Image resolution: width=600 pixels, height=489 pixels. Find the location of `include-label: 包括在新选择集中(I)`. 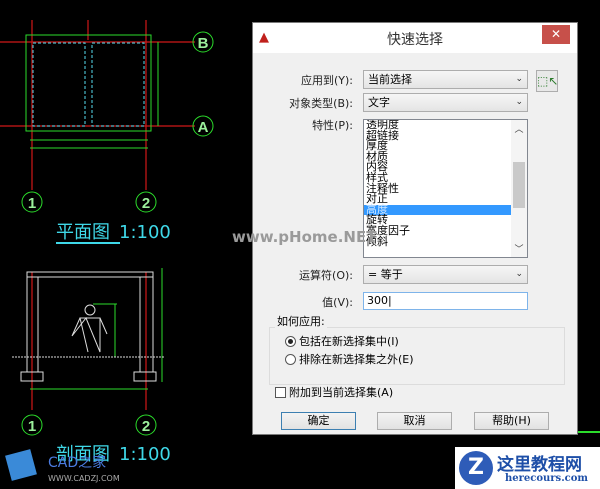

include-label: 包括在新选择集中(I) is located at coordinates (349, 341).